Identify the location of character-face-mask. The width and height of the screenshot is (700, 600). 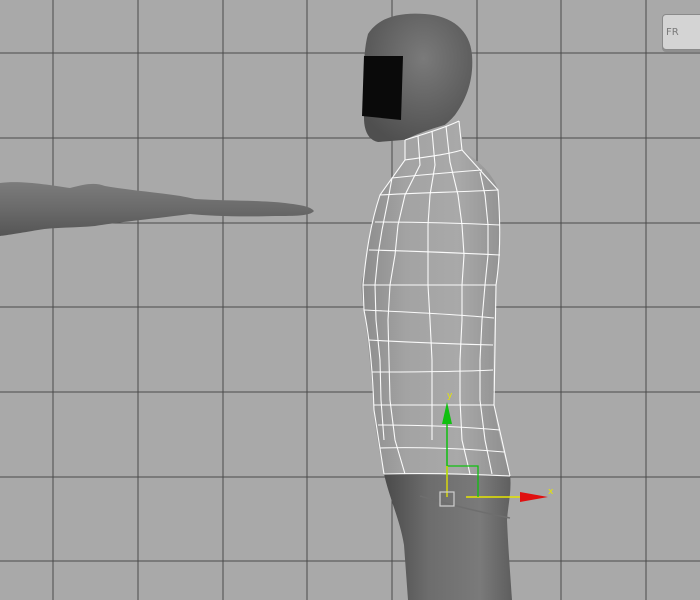
(382, 88).